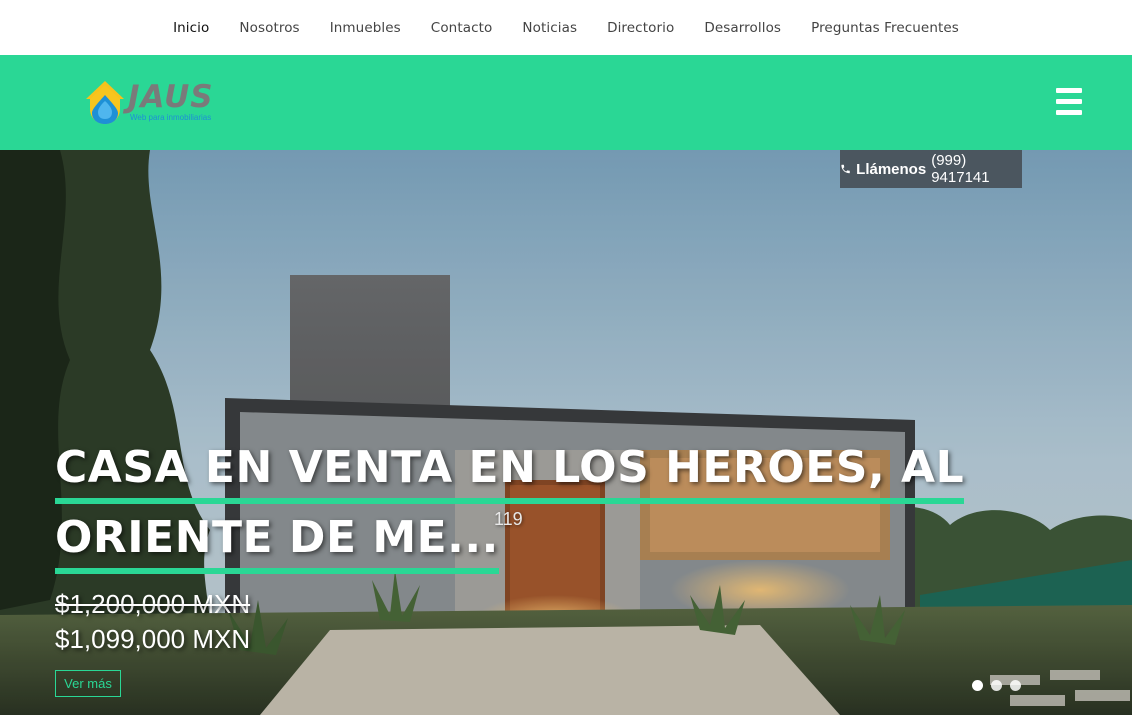 This screenshot has height=715, width=1132. What do you see at coordinates (105, 102) in the screenshot?
I see `house-logo-icon` at bounding box center [105, 102].